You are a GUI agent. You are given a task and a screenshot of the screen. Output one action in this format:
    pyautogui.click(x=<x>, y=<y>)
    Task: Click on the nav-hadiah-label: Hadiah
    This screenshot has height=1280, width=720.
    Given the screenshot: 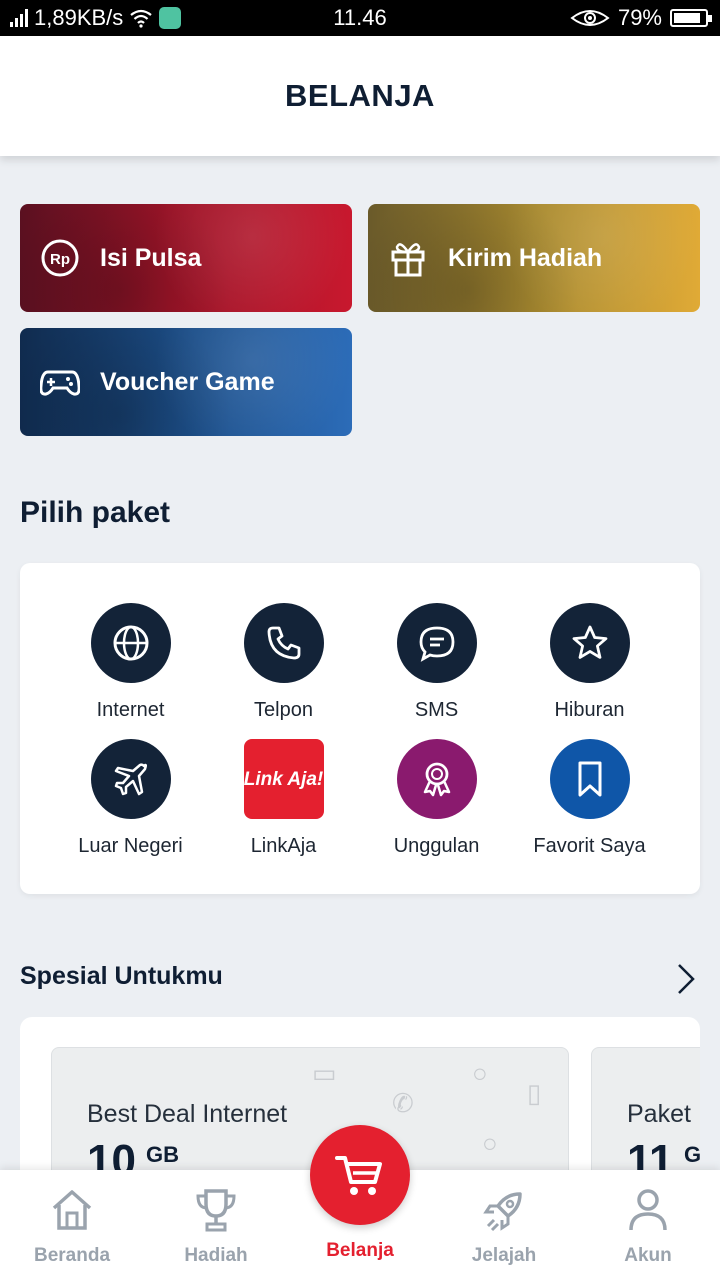 What is the action you would take?
    pyautogui.click(x=216, y=1255)
    